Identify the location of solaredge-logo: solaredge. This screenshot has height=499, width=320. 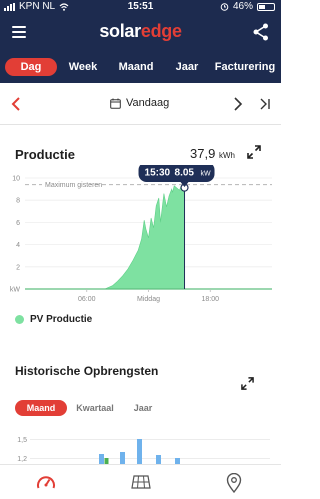
(140, 31).